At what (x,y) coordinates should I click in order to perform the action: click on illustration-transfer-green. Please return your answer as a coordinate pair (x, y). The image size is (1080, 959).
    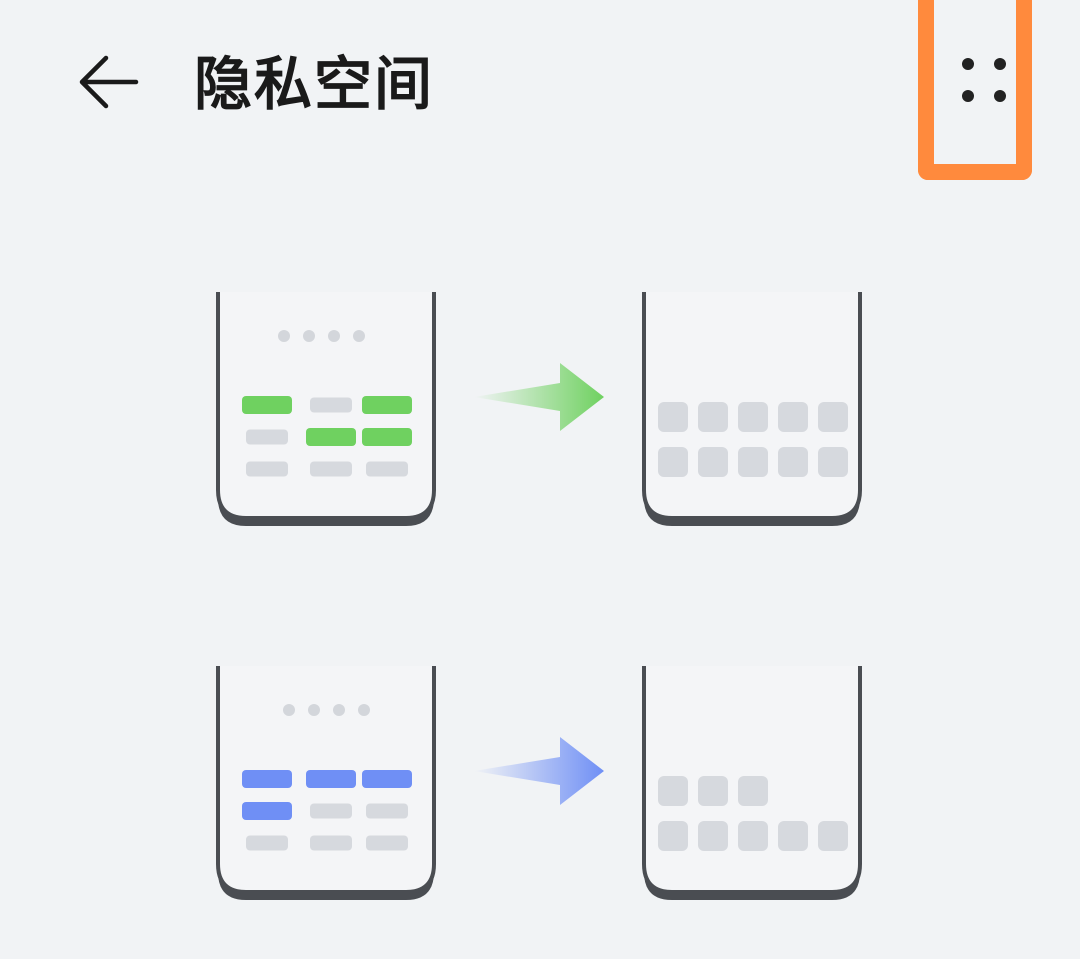
    Looking at the image, I should click on (539, 409).